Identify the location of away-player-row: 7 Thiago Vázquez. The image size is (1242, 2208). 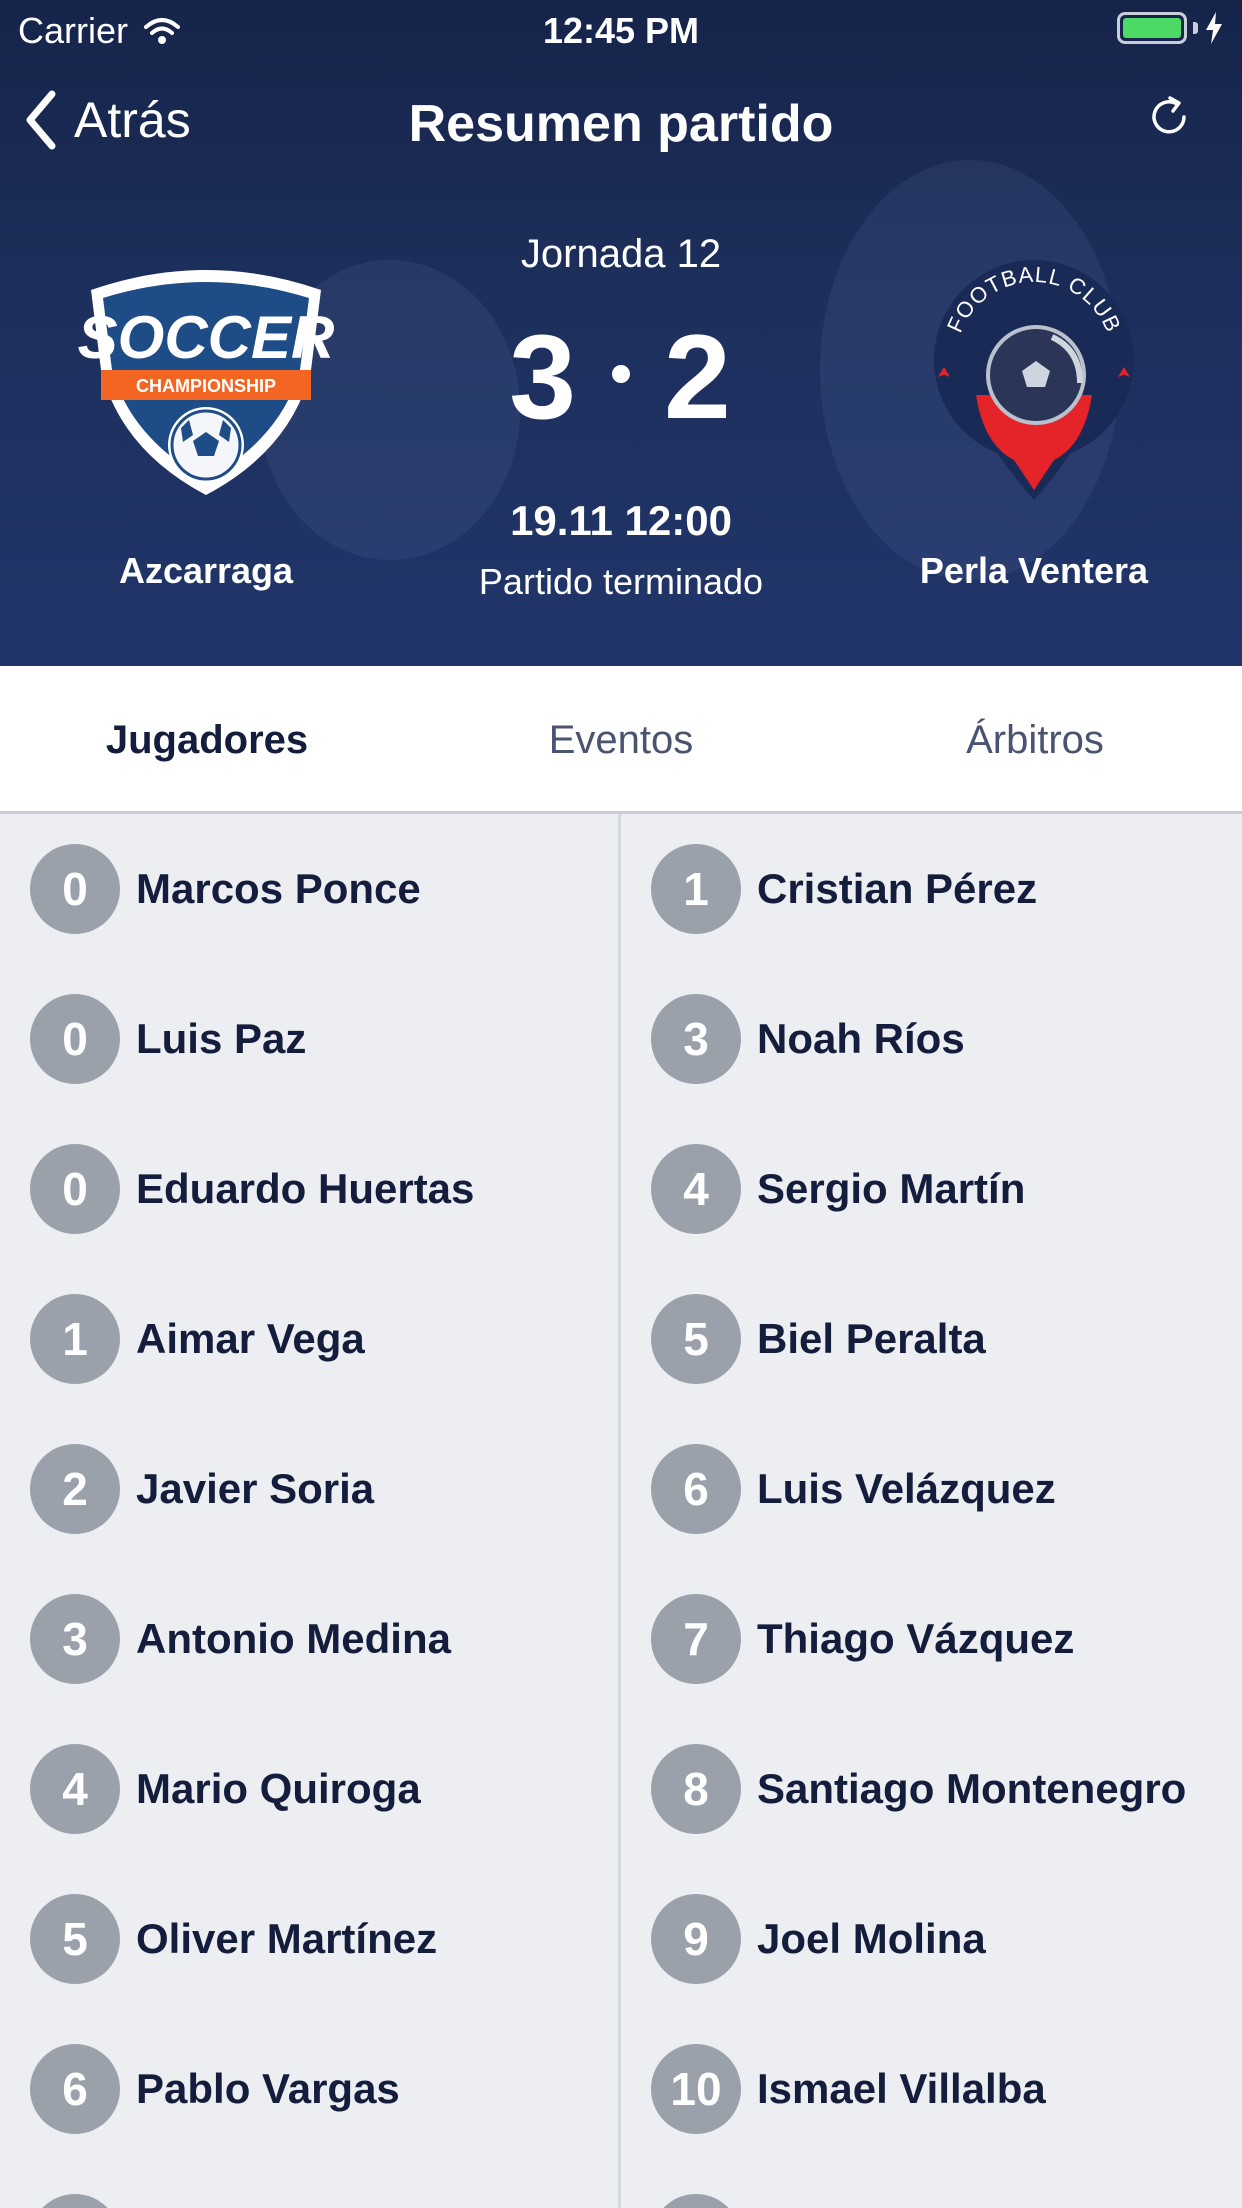
(931, 1639).